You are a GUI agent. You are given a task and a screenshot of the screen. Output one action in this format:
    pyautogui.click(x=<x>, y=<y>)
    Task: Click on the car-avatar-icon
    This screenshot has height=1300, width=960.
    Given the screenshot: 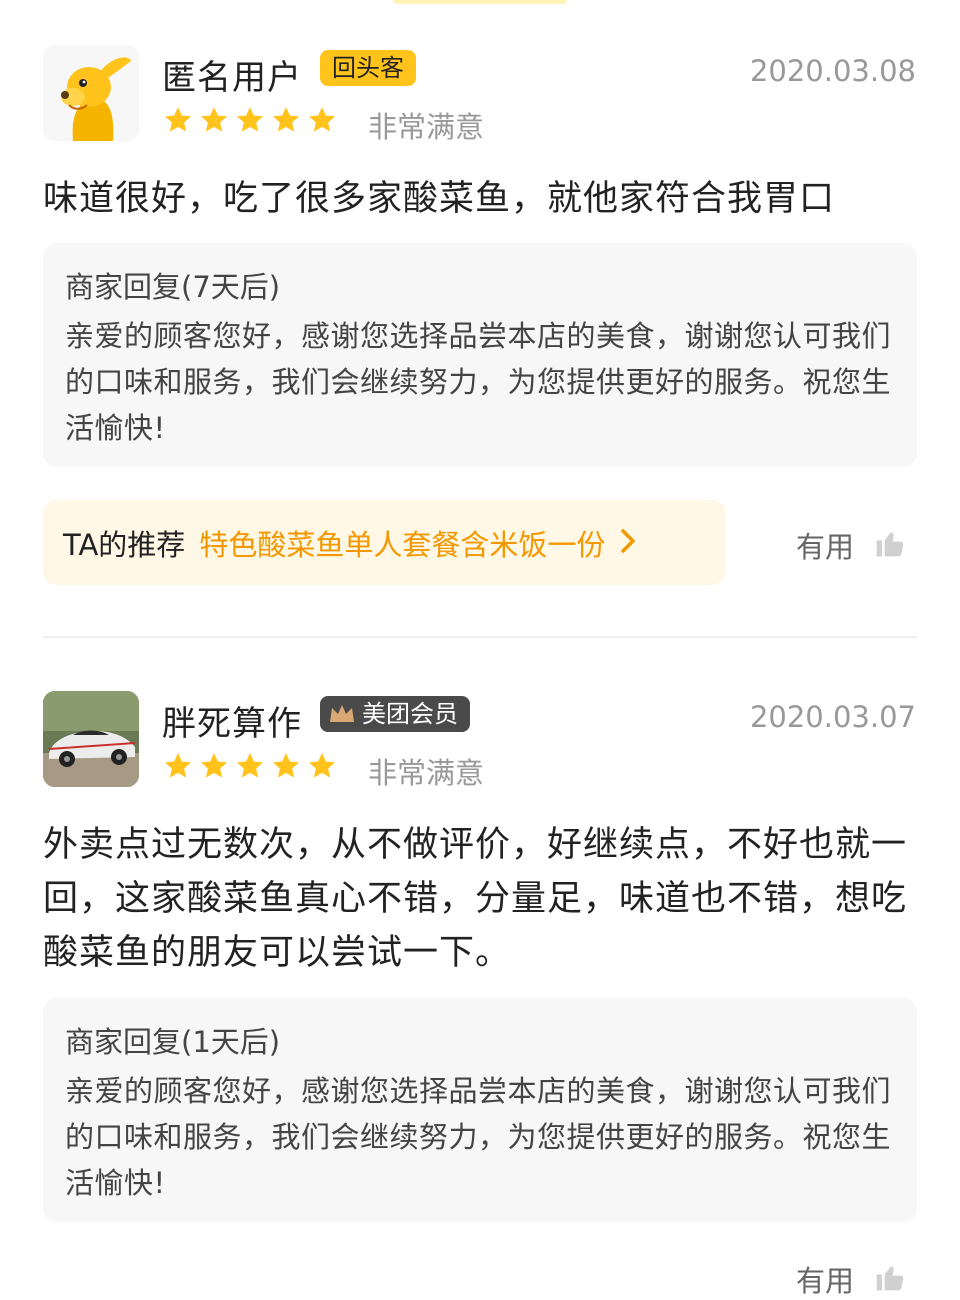 What is the action you would take?
    pyautogui.click(x=91, y=739)
    